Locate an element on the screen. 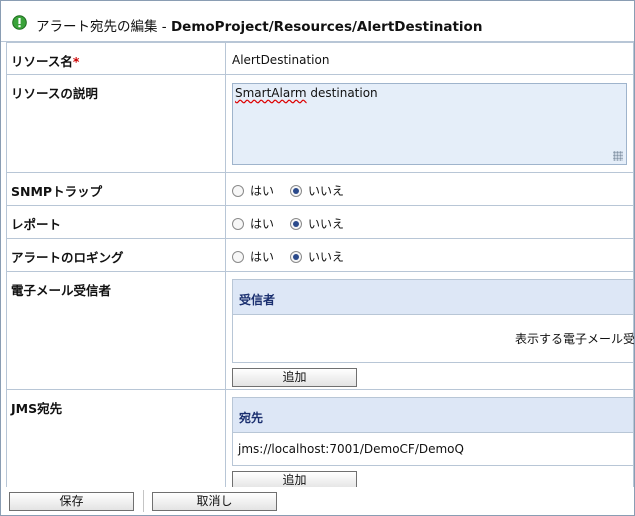 Image resolution: width=635 pixels, height=516 pixels. label-resource-description: リソースの説明 is located at coordinates (116, 123).